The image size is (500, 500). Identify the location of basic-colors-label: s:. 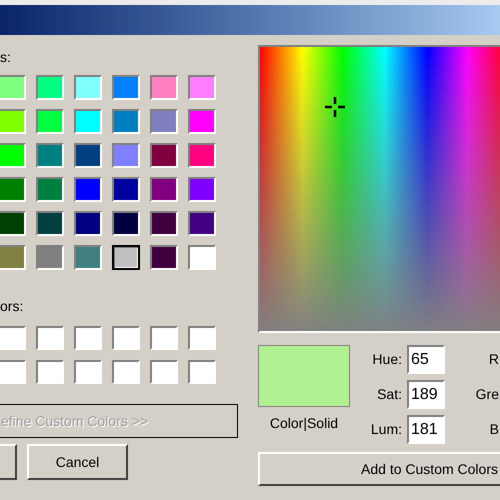
(5, 57).